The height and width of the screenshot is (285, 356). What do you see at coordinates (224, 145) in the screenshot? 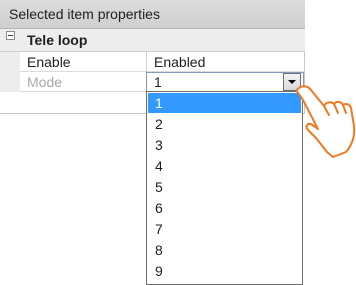
I see `dropdown-option-3: 3` at bounding box center [224, 145].